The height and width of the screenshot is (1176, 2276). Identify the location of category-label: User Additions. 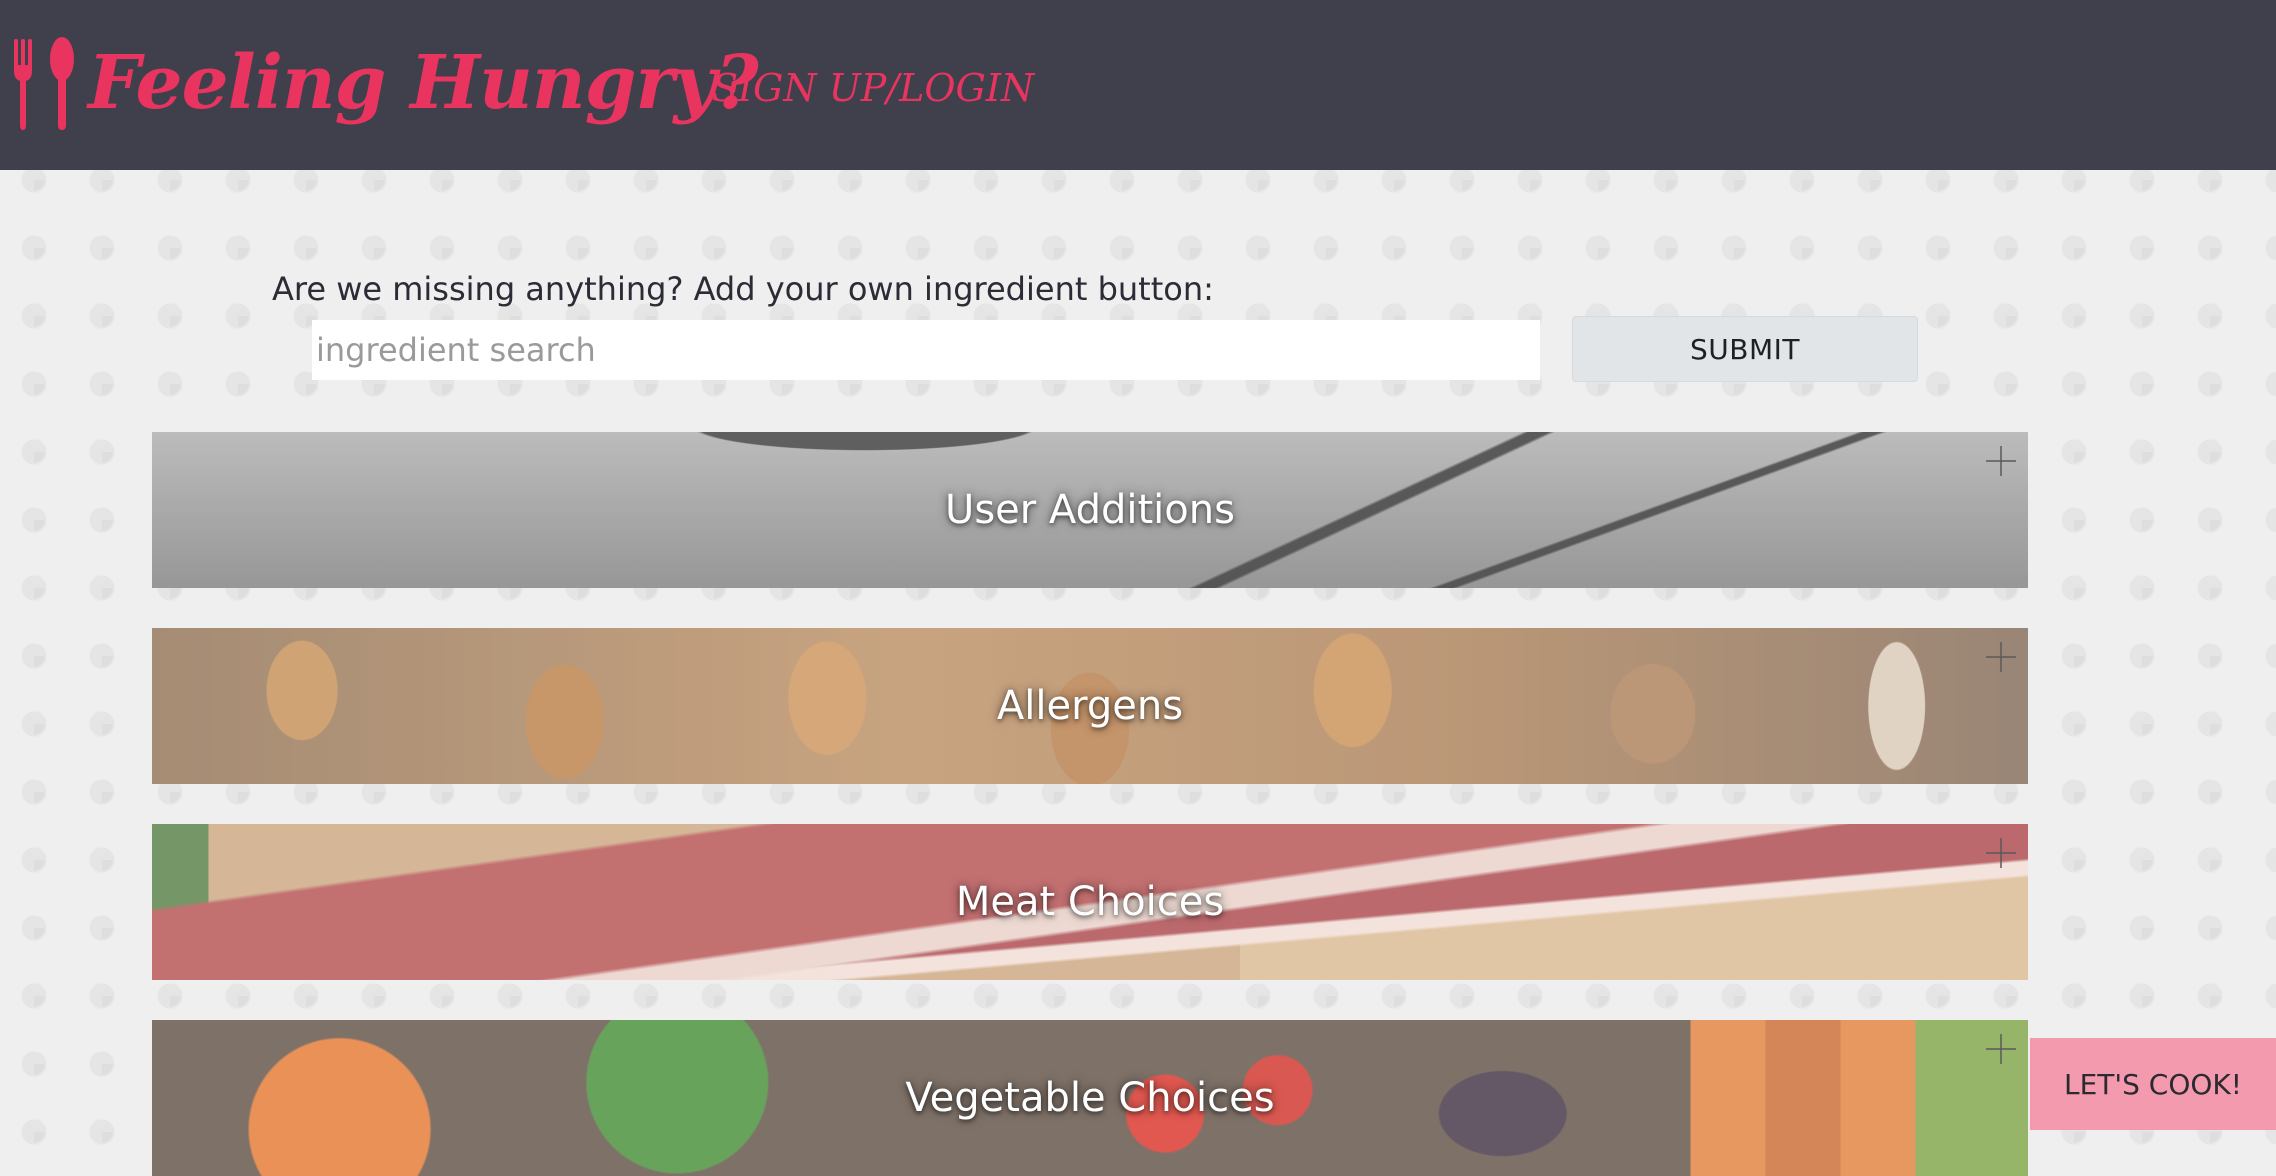
(1090, 510).